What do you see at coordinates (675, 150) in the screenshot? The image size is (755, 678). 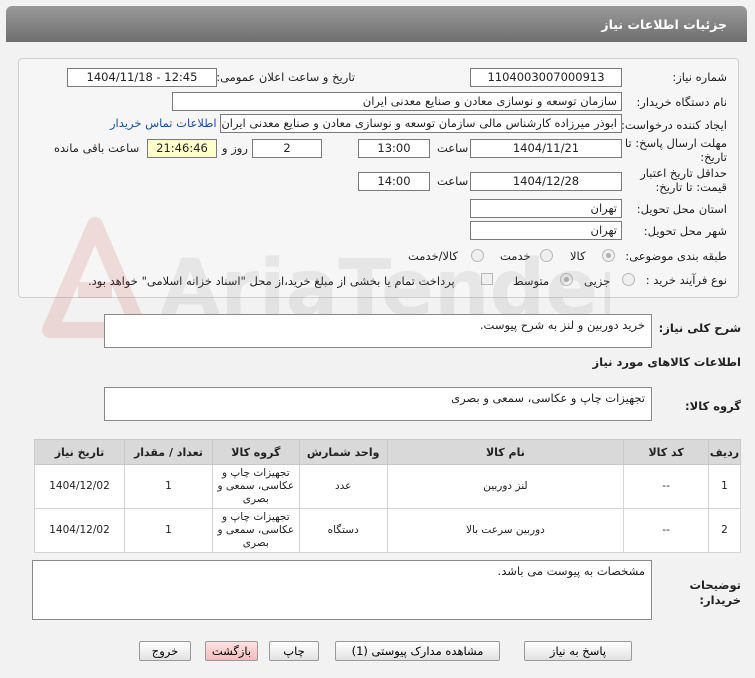 I see `reply-deadline-label: مهلت ارسال پاسخ: تا تاریخ:` at bounding box center [675, 150].